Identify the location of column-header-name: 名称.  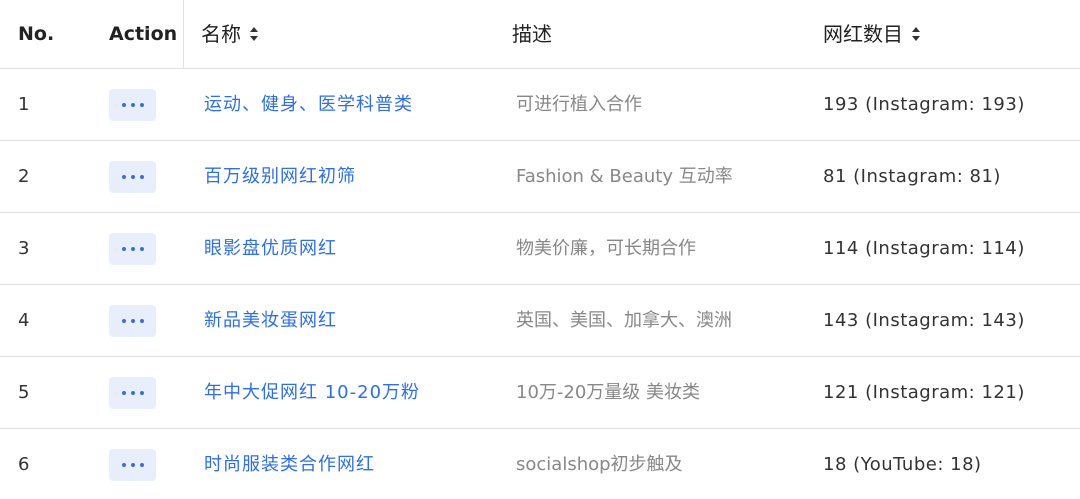
(230, 34).